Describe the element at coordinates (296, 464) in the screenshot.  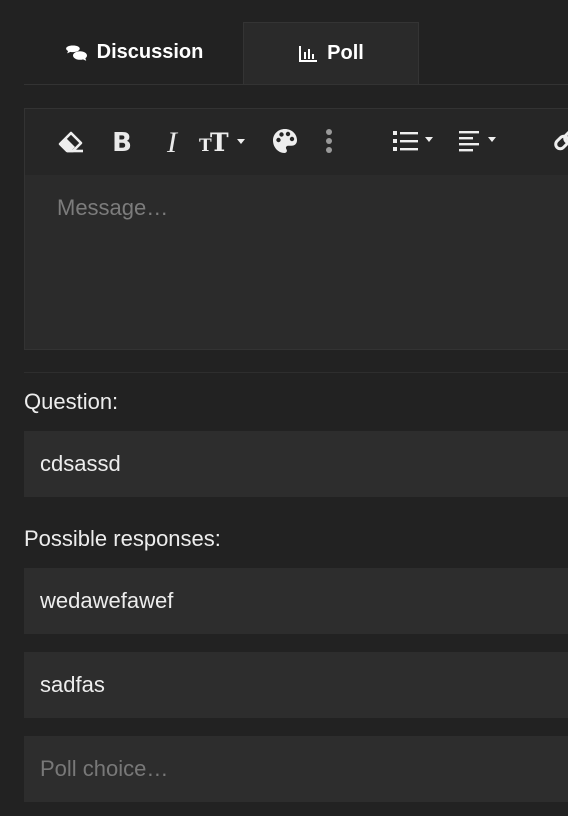
I see `question-input` at that location.